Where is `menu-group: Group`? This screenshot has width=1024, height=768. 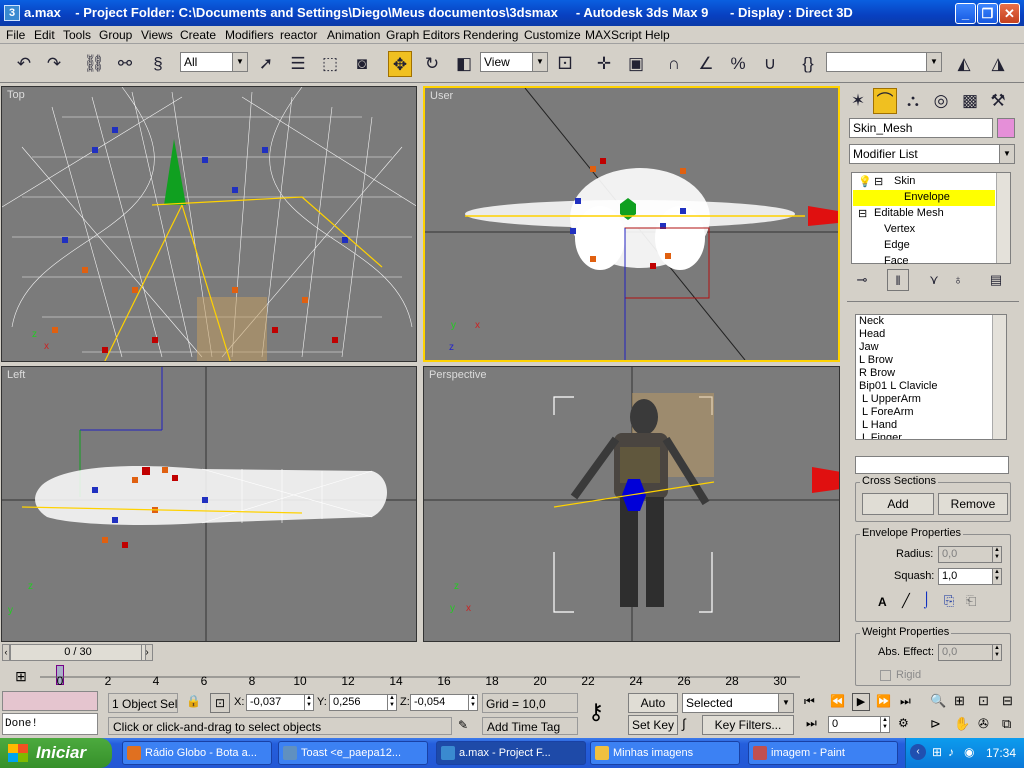
menu-group: Group is located at coordinates (115, 35).